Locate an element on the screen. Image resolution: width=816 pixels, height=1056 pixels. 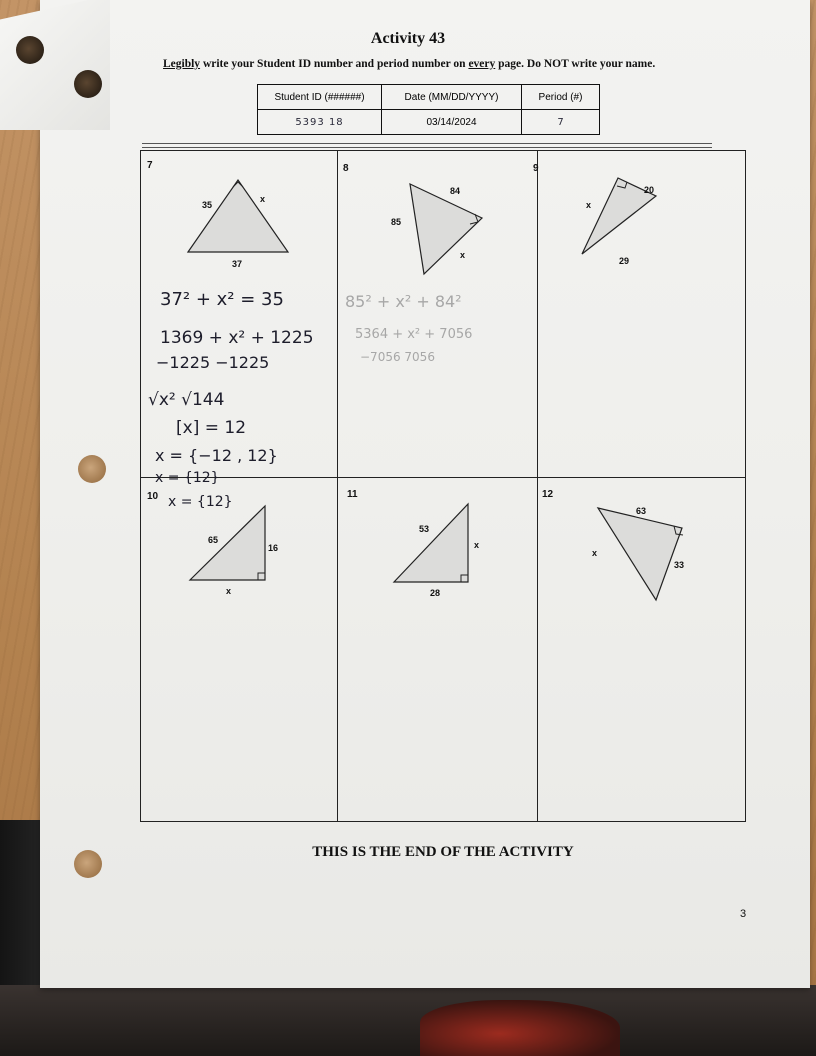
instructions-legibly: Legibly is located at coordinates (182, 64).